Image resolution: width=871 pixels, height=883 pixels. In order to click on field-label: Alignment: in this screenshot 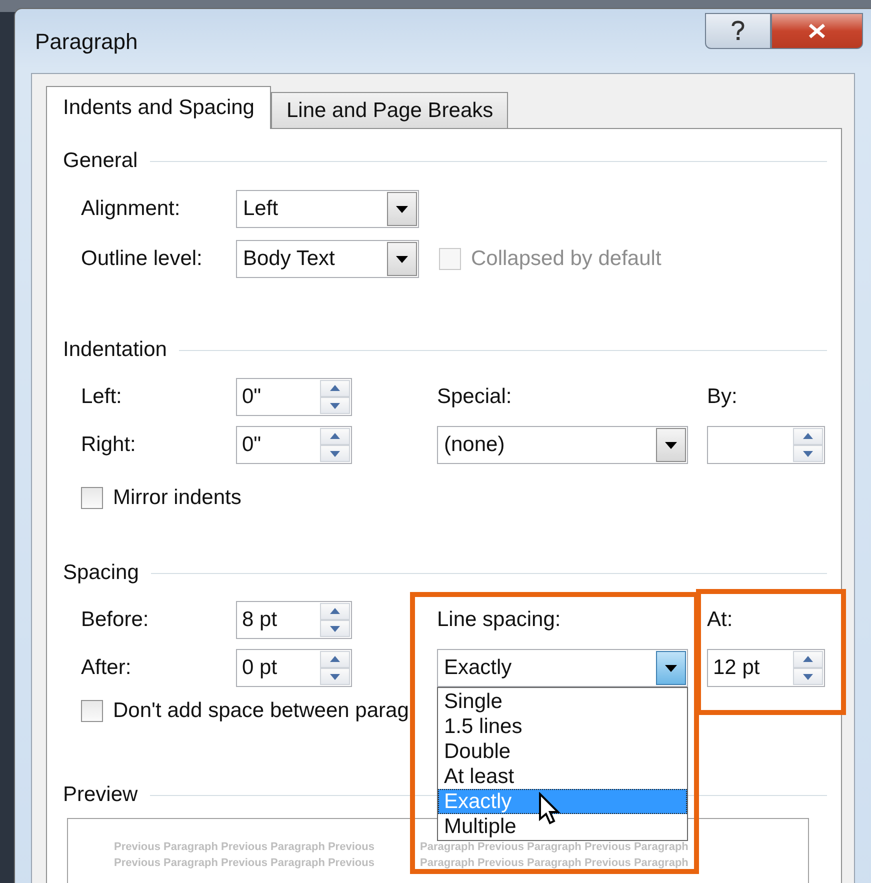, I will do `click(131, 209)`.